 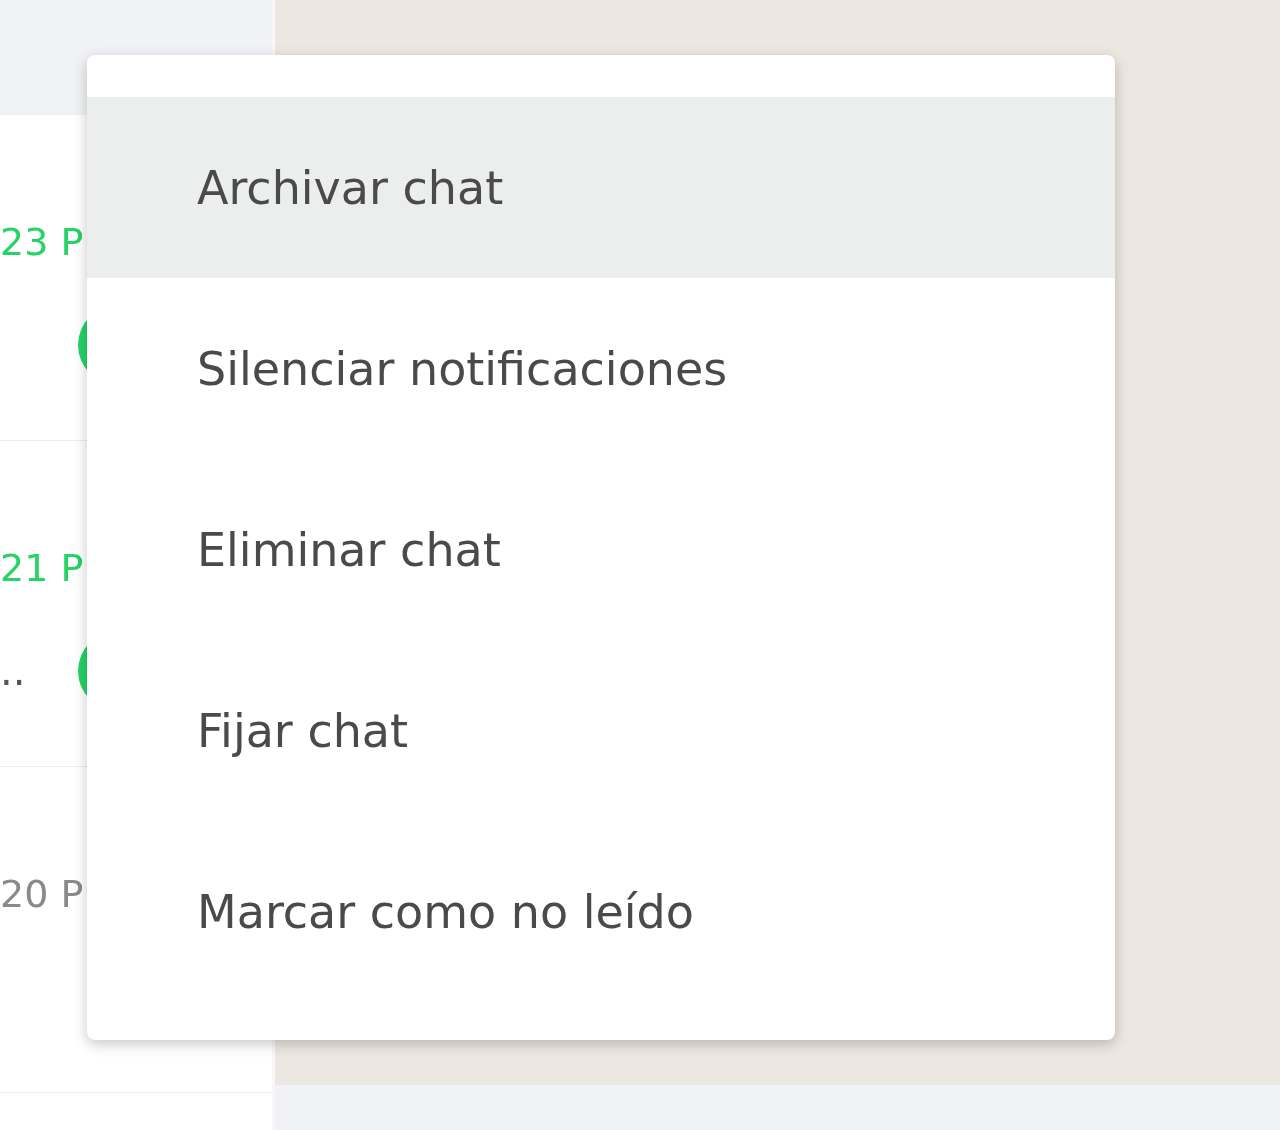 I want to click on chat-time: 21 P, so click(x=42, y=568).